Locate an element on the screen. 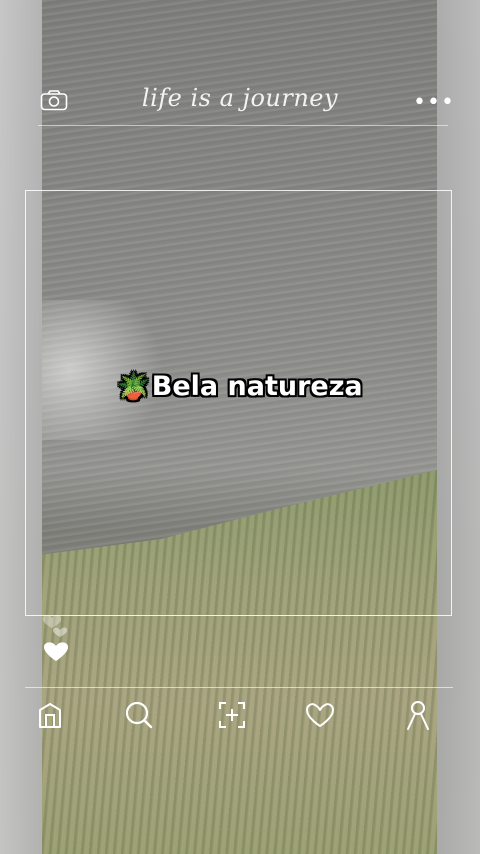 This screenshot has width=480, height=854. bottom-nav is located at coordinates (240, 717).